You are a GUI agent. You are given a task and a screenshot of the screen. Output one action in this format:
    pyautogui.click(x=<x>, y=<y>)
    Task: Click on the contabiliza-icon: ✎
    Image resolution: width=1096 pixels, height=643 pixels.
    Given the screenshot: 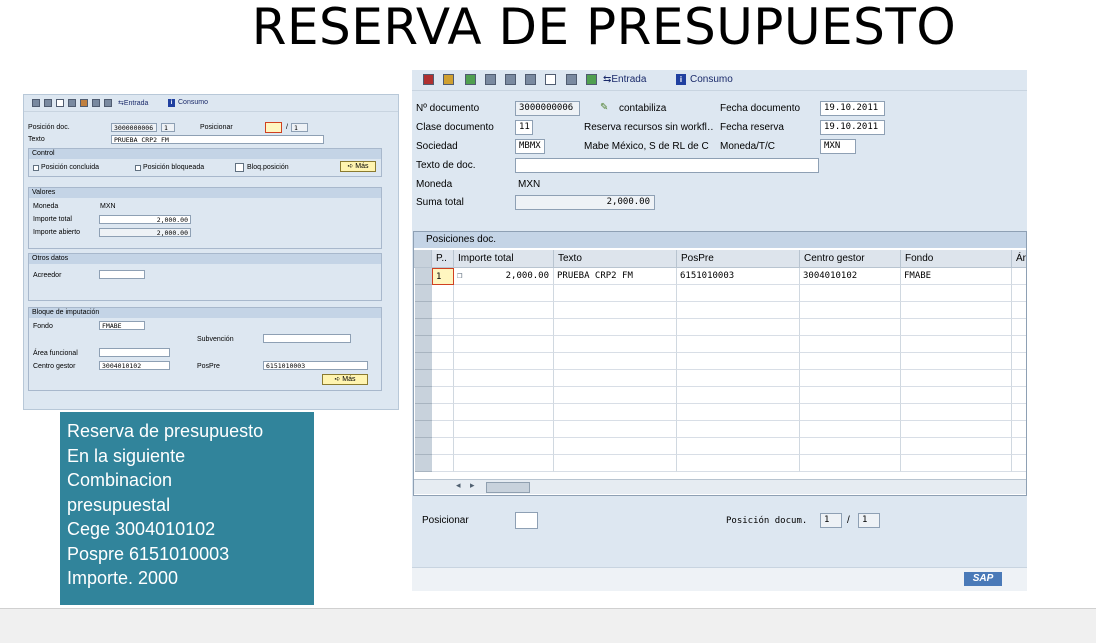 What is the action you would take?
    pyautogui.click(x=604, y=108)
    